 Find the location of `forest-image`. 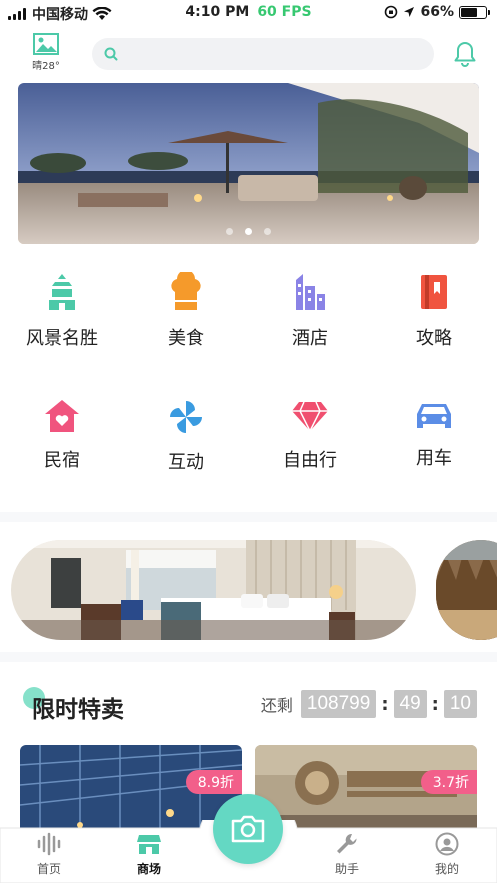

forest-image is located at coordinates (466, 590).